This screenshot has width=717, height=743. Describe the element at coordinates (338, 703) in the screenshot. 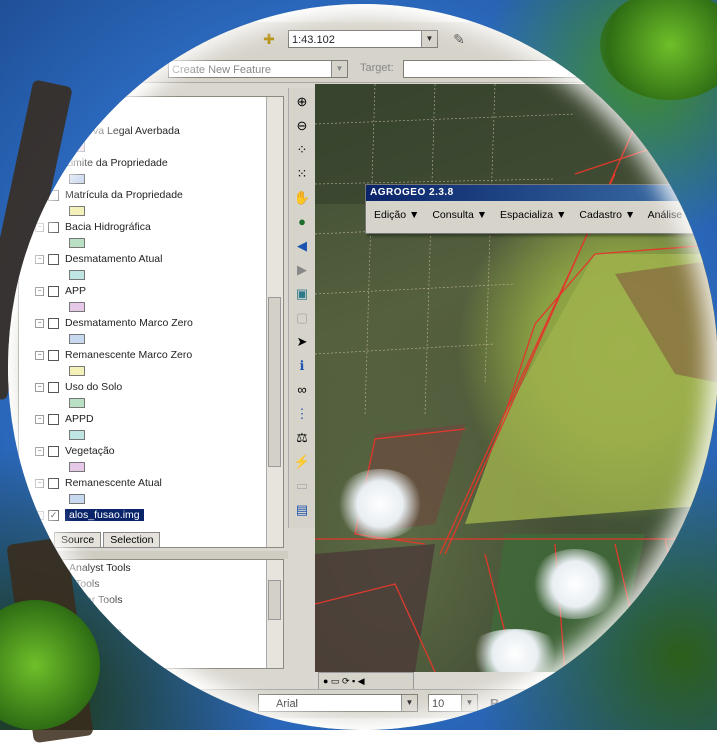

I see `font-combo: Arial ▼` at that location.